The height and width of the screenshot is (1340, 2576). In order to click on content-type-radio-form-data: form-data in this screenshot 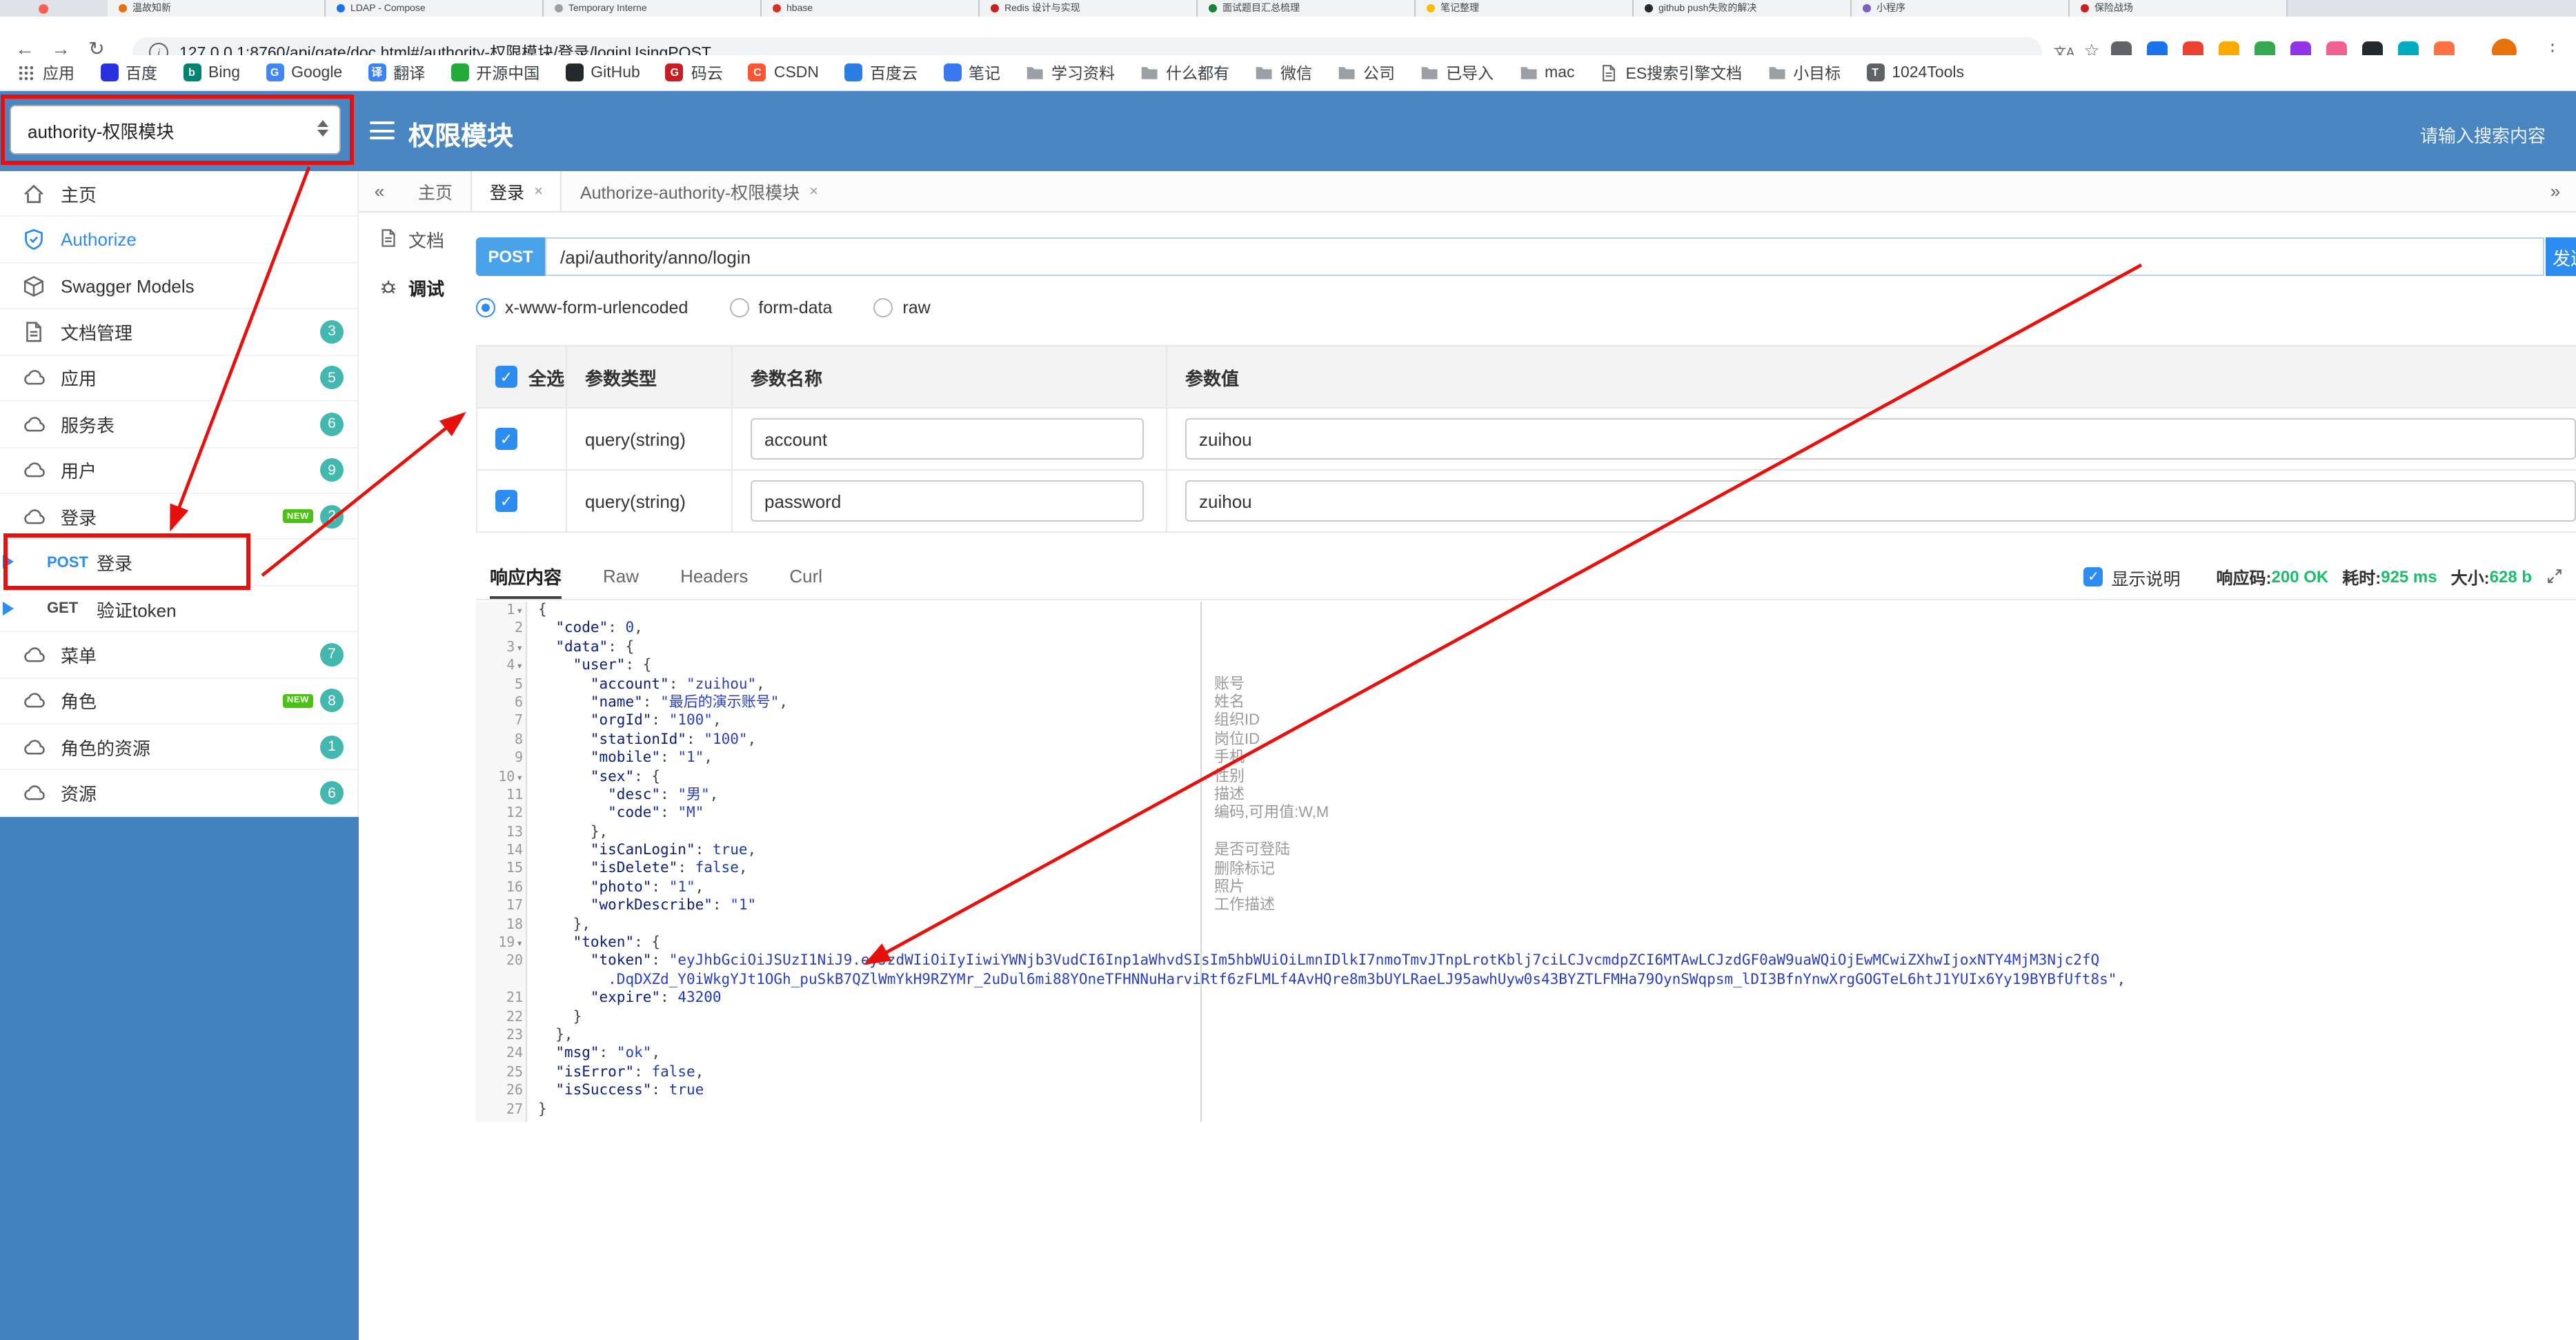, I will do `click(780, 307)`.